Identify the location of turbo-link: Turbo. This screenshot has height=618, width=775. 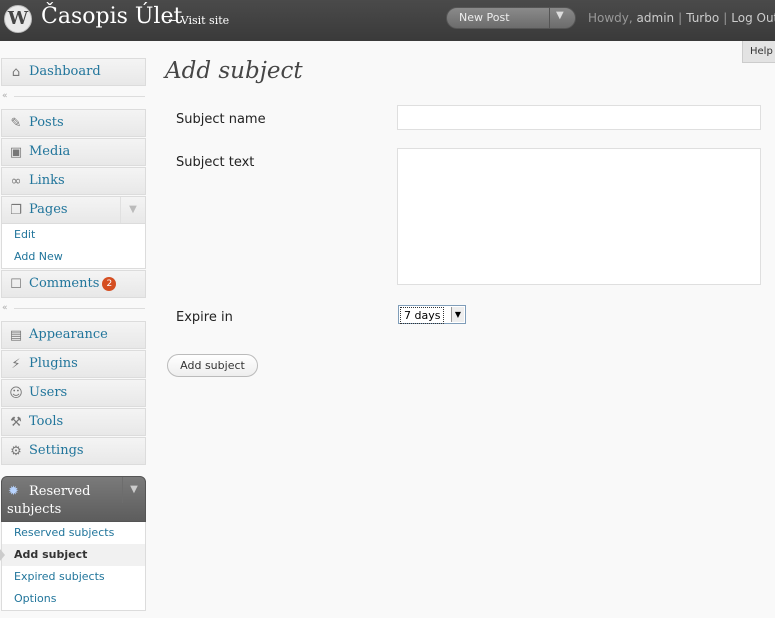
(702, 18).